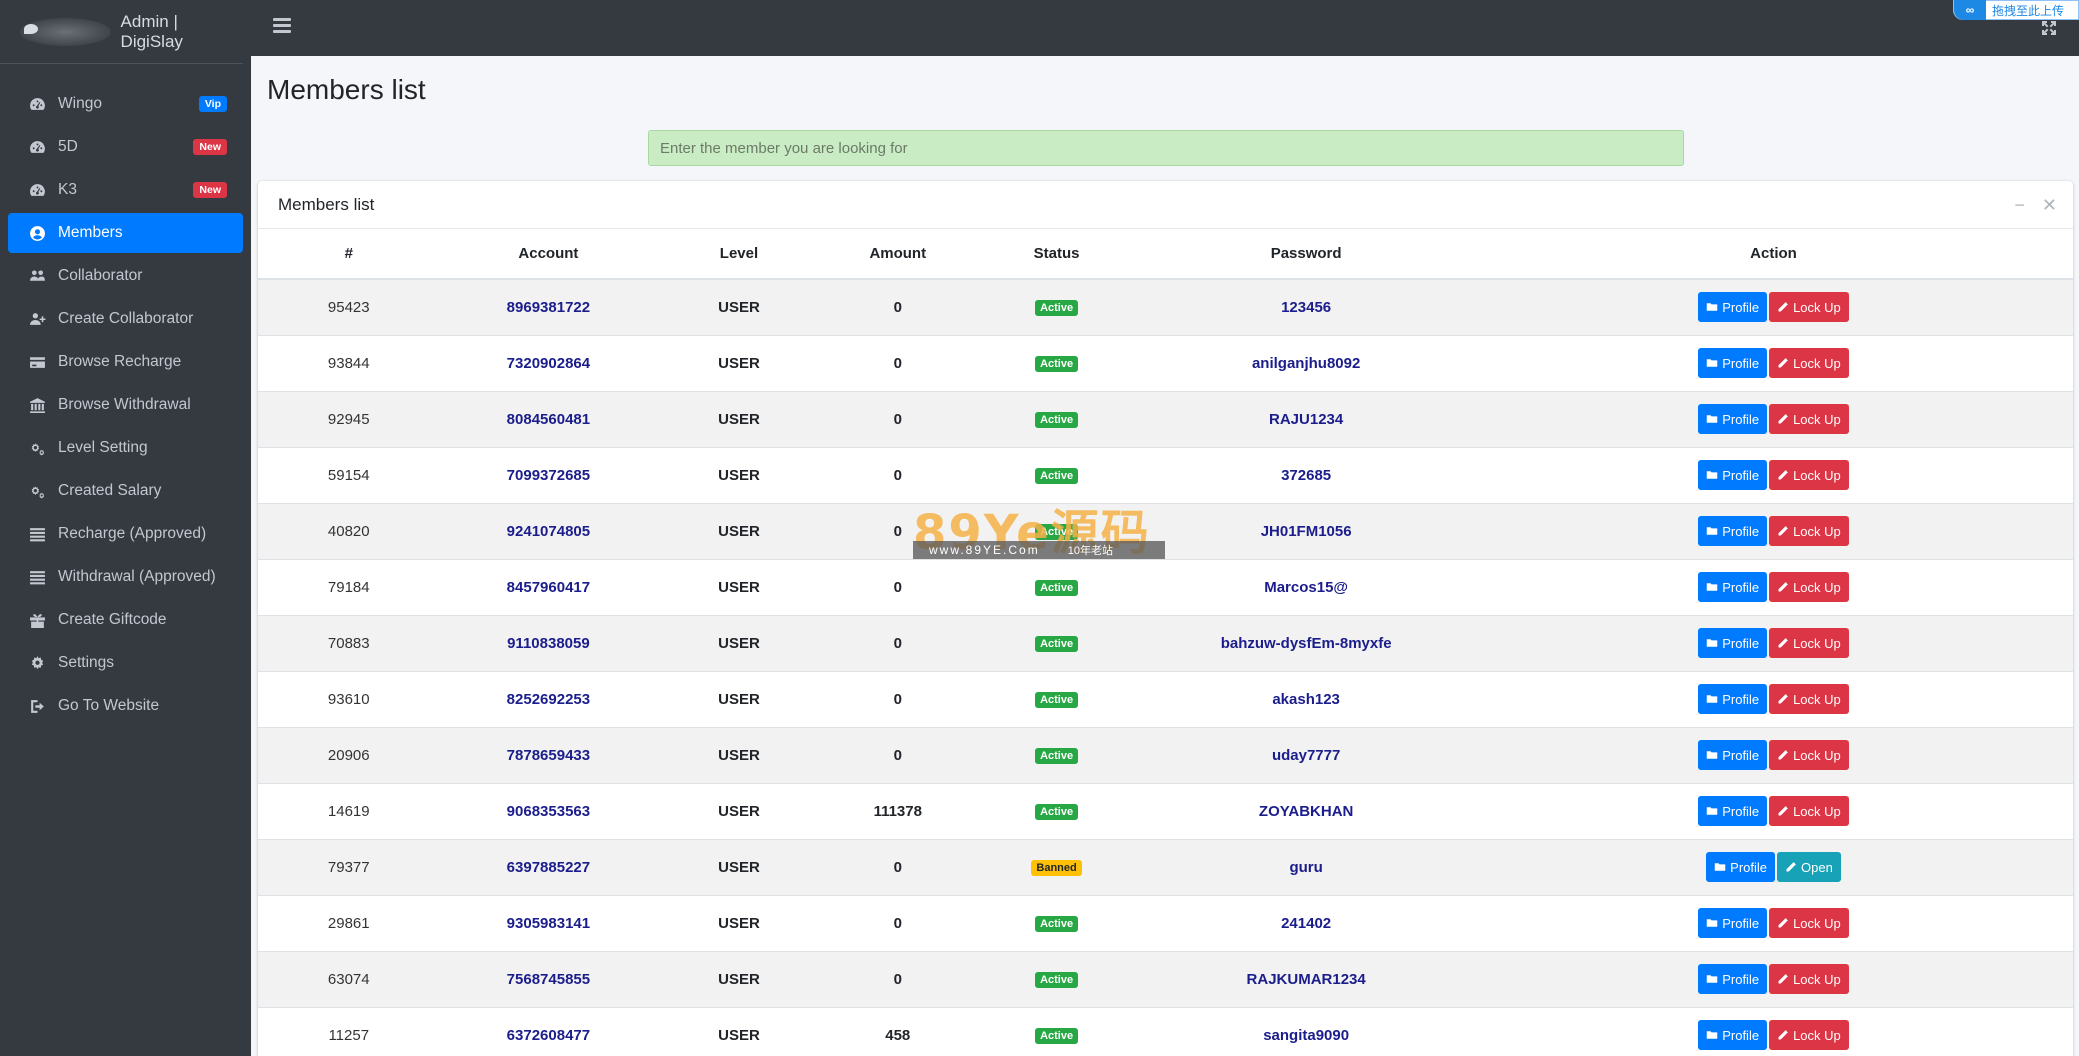 The image size is (2079, 1056). What do you see at coordinates (282, 26) in the screenshot?
I see `hamburger-menu-icon` at bounding box center [282, 26].